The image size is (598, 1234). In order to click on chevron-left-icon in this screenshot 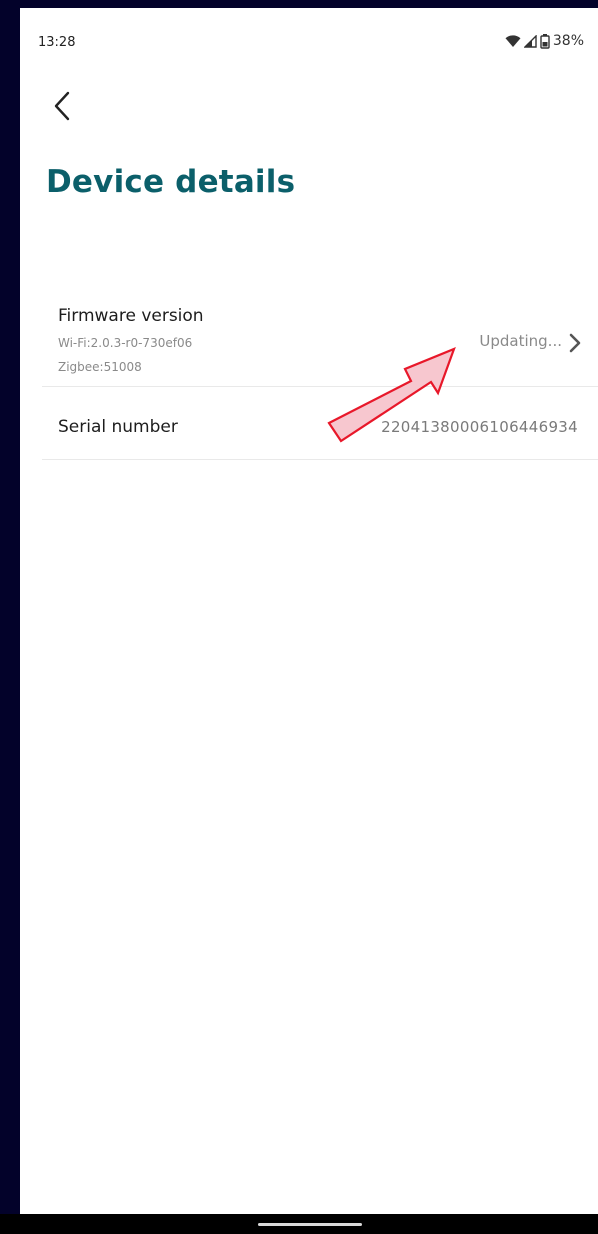, I will do `click(62, 106)`.